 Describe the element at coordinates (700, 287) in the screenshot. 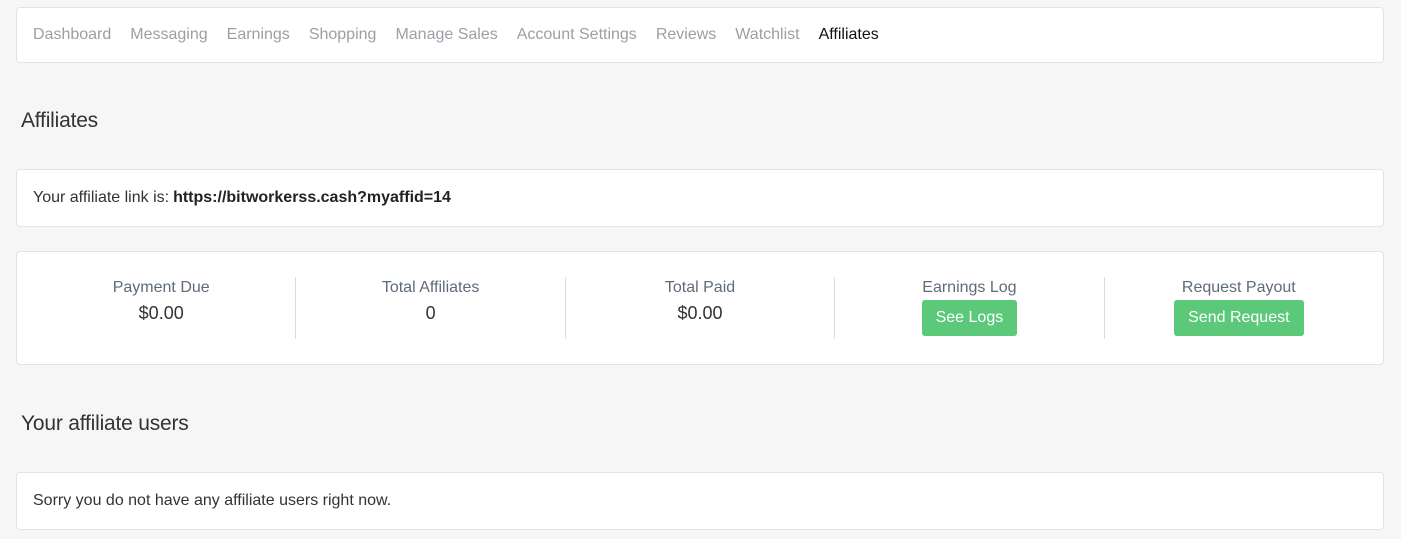

I see `stat-label: Total Paid` at that location.